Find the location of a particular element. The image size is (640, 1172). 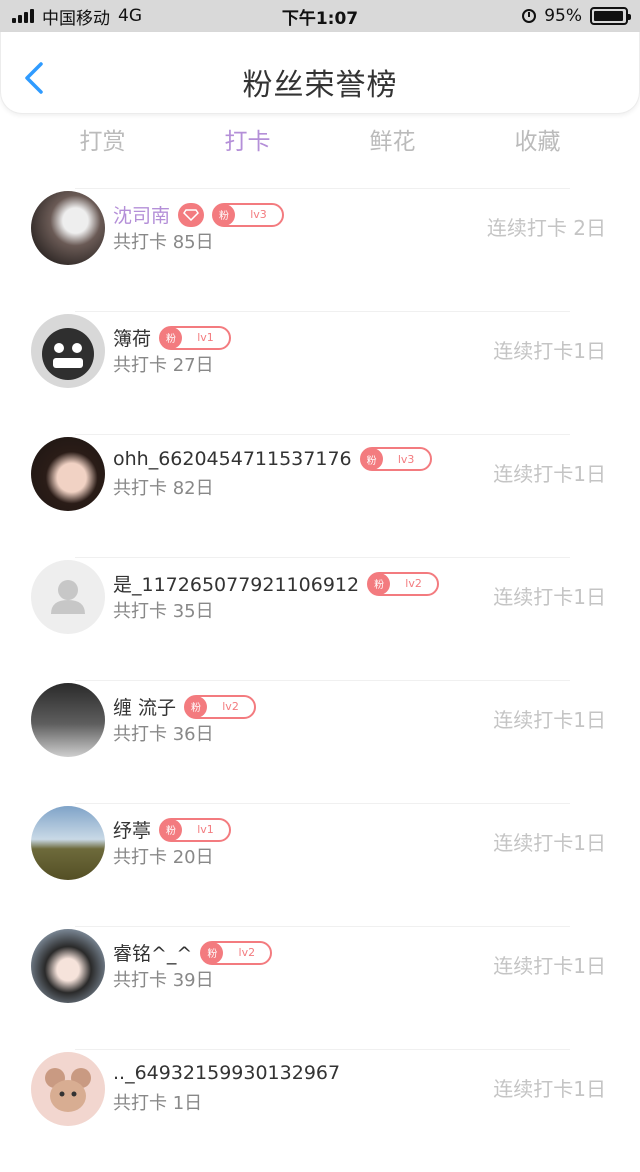

total-checkins: 共打卡 85日 is located at coordinates (163, 242).